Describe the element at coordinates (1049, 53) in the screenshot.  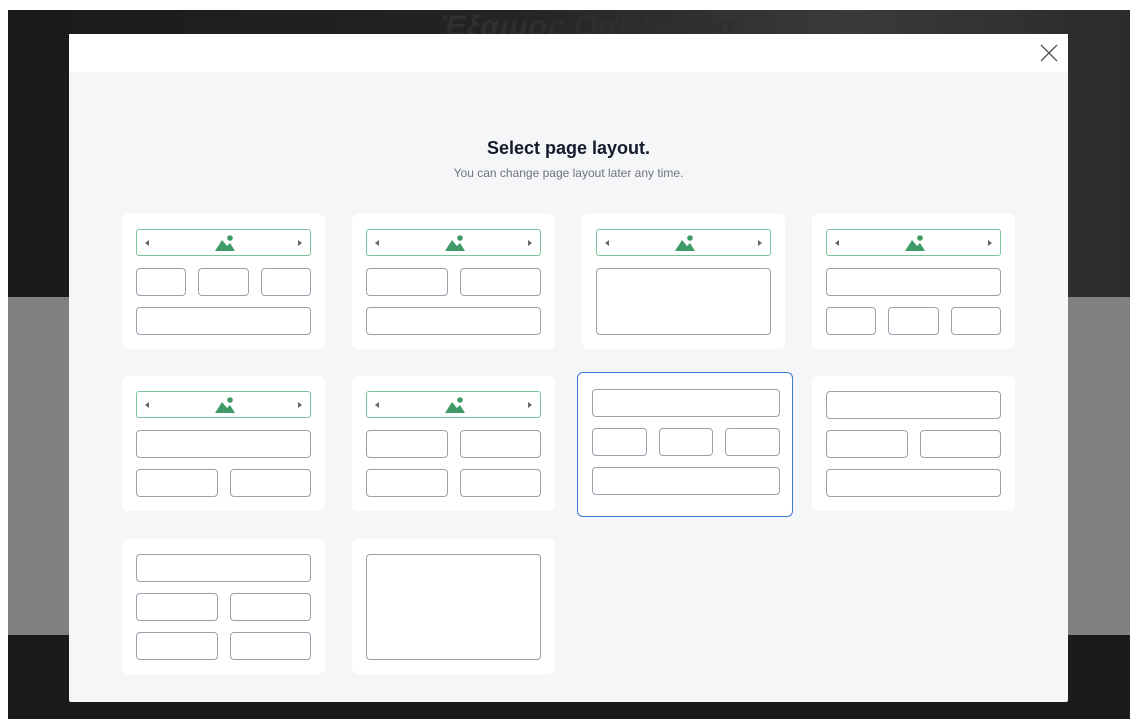
I see `close-icon` at that location.